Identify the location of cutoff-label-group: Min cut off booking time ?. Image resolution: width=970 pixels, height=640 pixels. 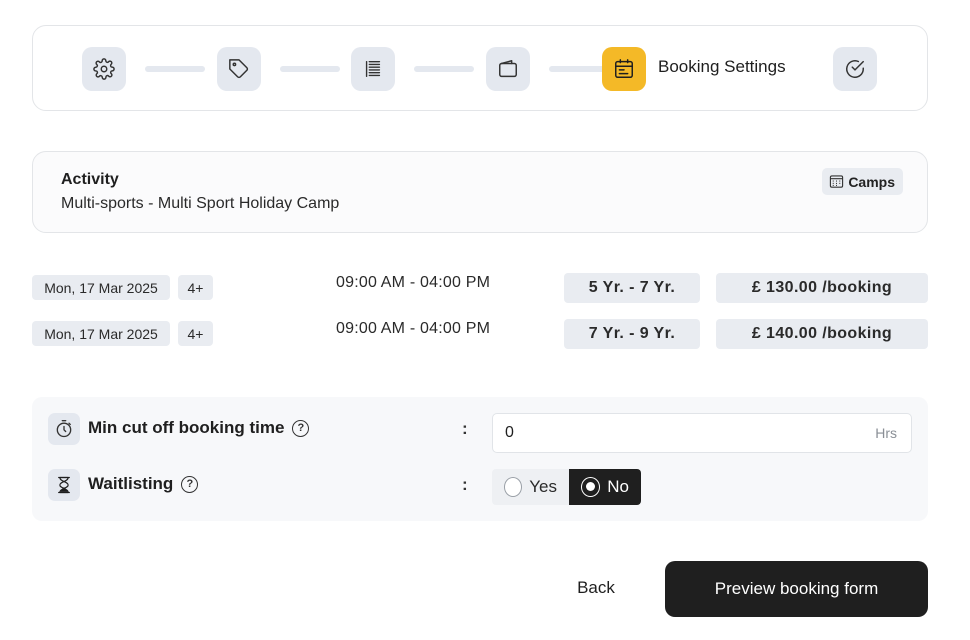
(199, 428).